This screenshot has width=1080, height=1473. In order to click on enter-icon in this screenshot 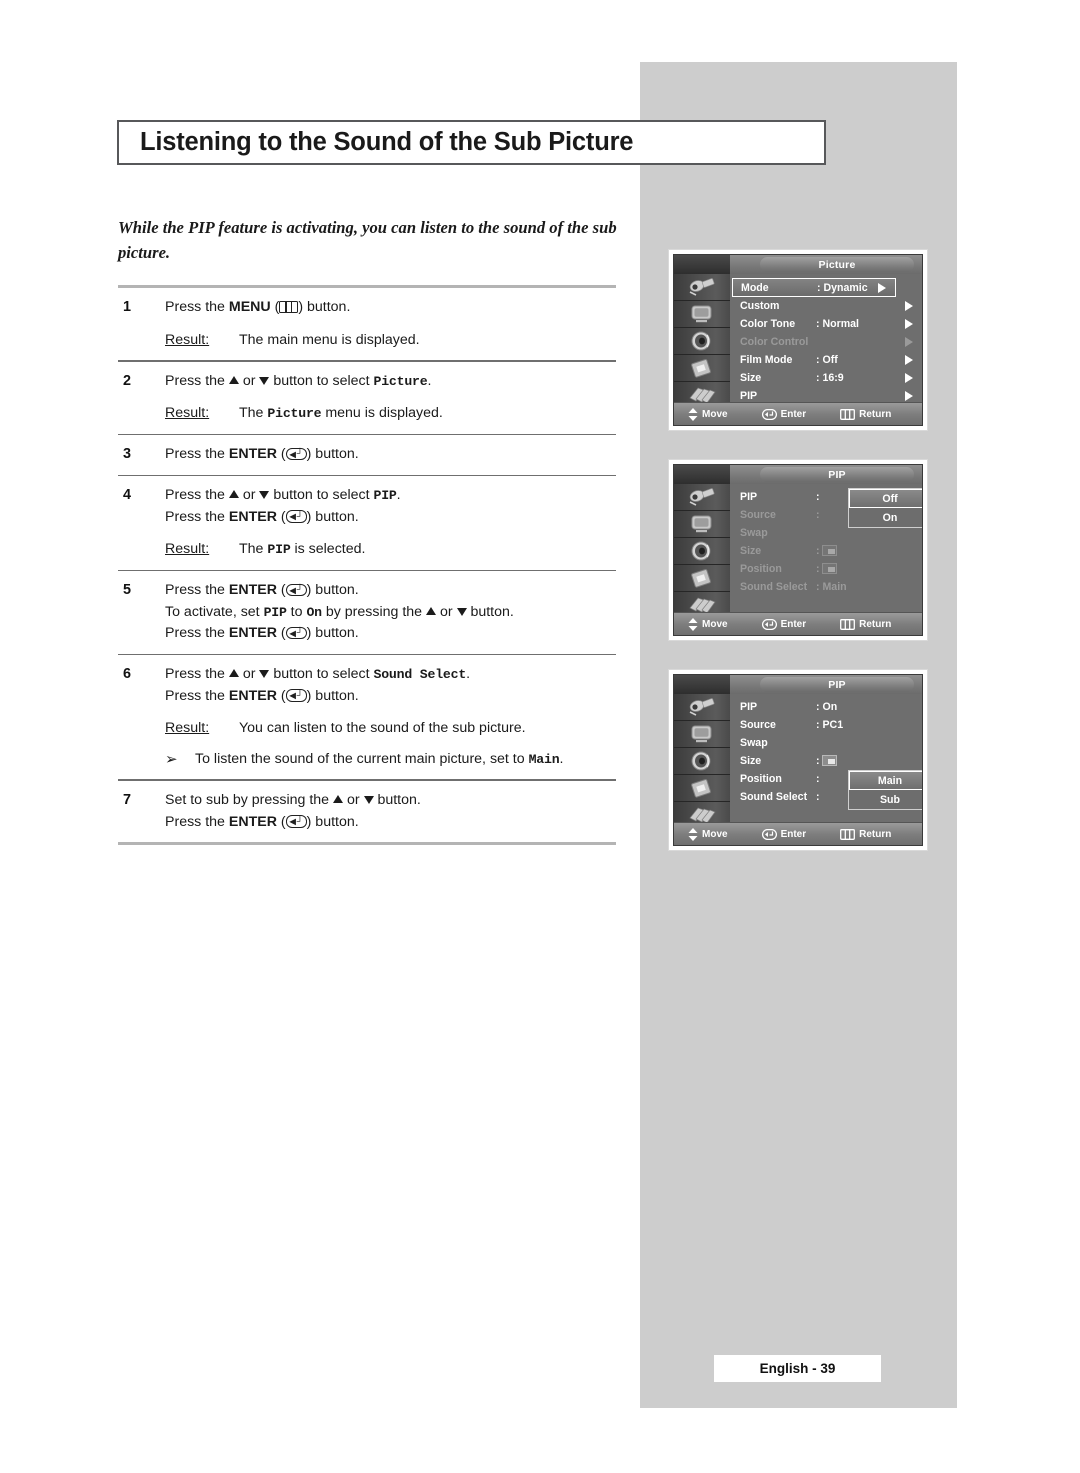, I will do `click(769, 834)`.